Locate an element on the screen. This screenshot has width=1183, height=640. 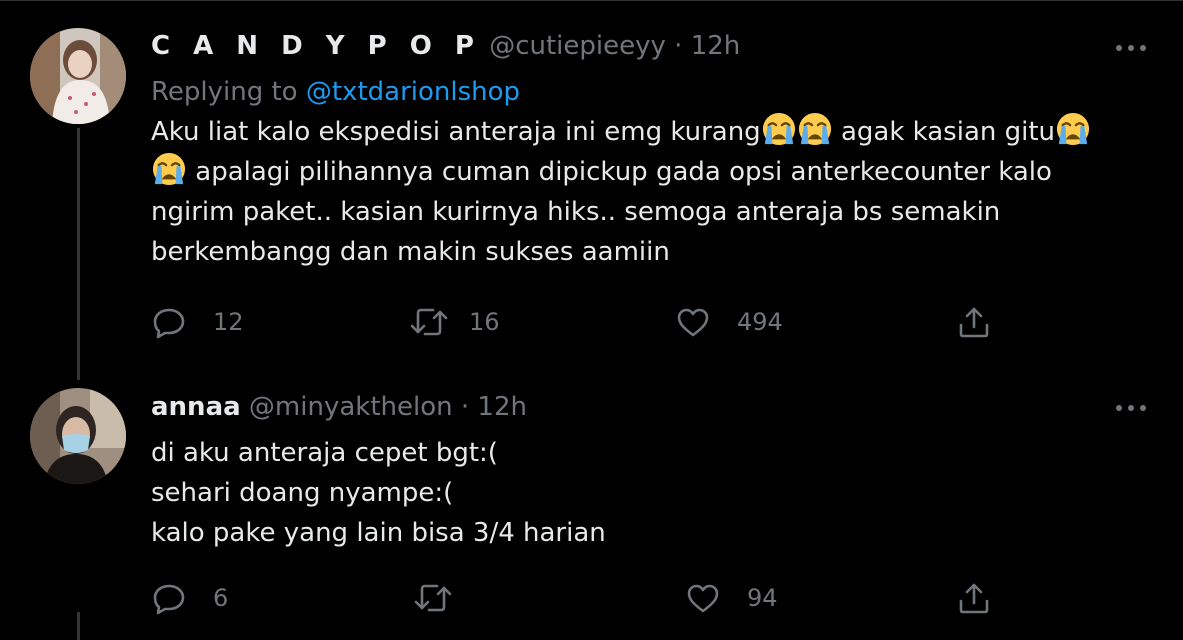
tweet-header: C A N D Y P O P @cutiepieeyy · 12h is located at coordinates (637, 46).